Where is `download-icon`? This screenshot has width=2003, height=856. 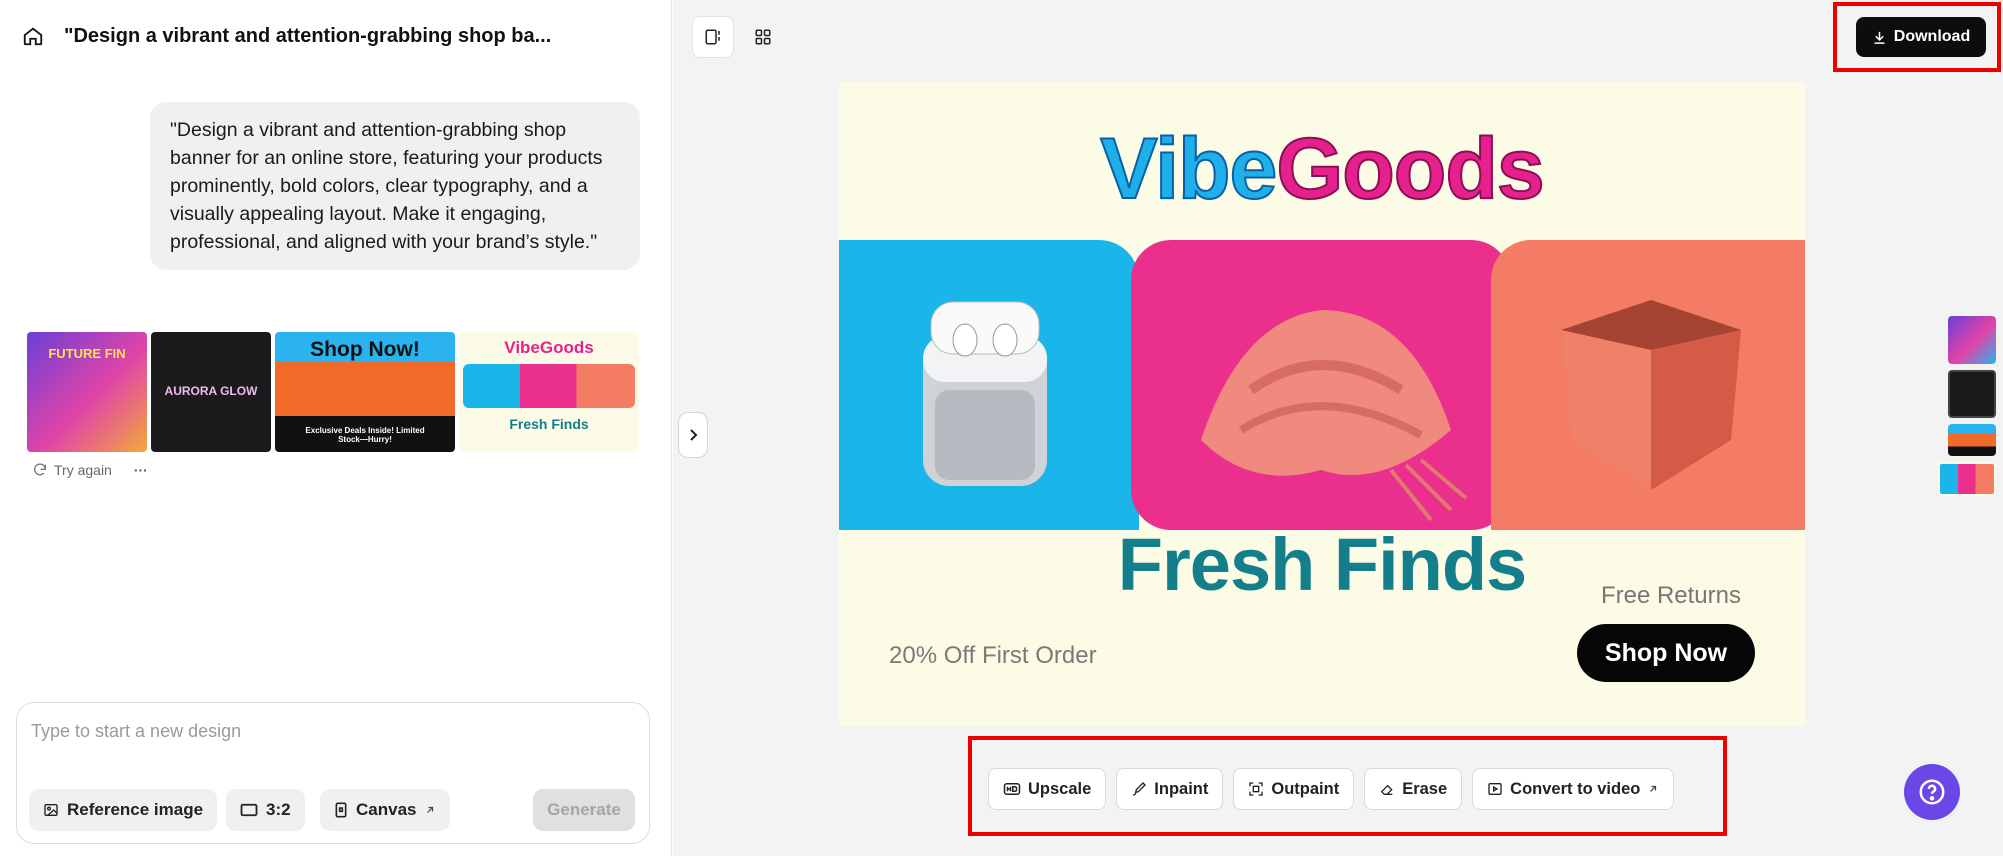
download-icon is located at coordinates (1879, 37).